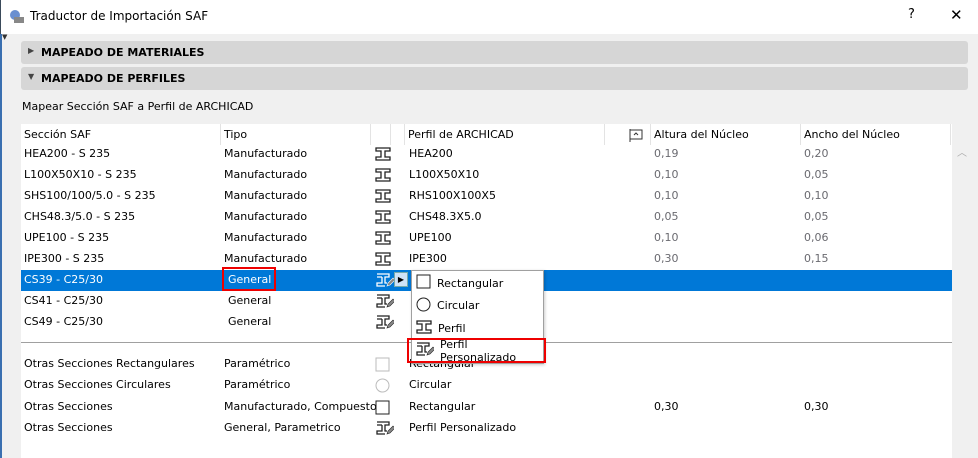  What do you see at coordinates (462, 427) in the screenshot?
I see `other-row-3-perfil: Perfil Personalizado` at bounding box center [462, 427].